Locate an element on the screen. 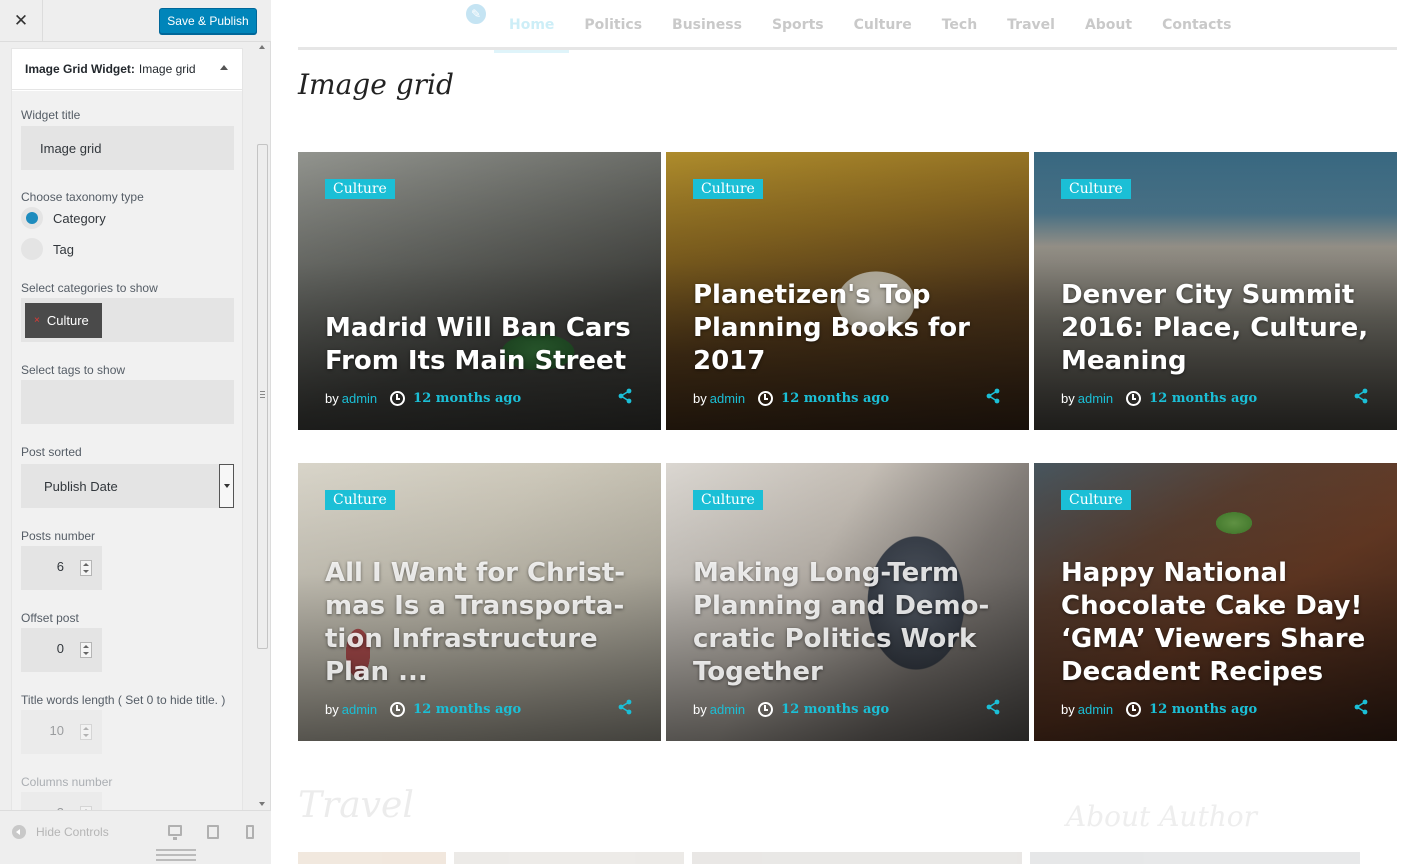  collapse-arrow-icon is located at coordinates (224, 67).